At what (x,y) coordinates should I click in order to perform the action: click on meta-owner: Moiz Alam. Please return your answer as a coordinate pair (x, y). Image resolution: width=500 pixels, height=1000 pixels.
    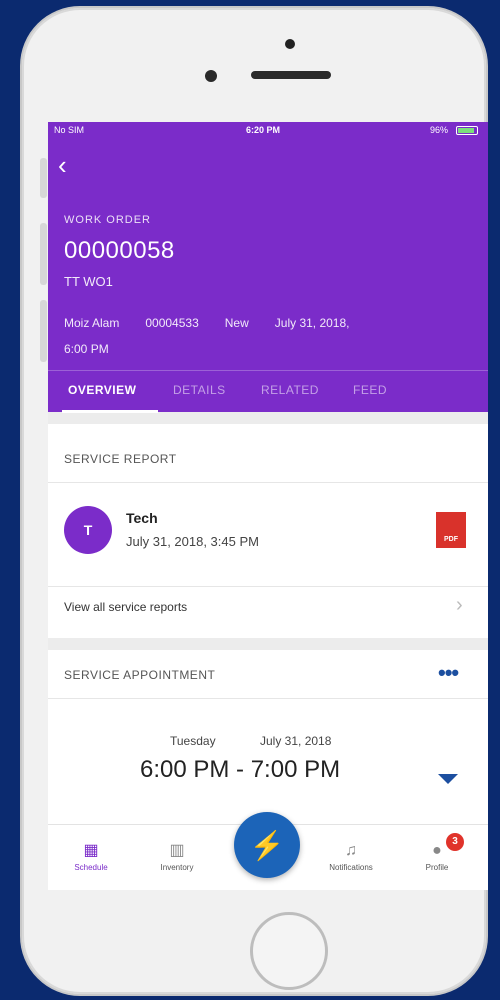
    Looking at the image, I should click on (92, 323).